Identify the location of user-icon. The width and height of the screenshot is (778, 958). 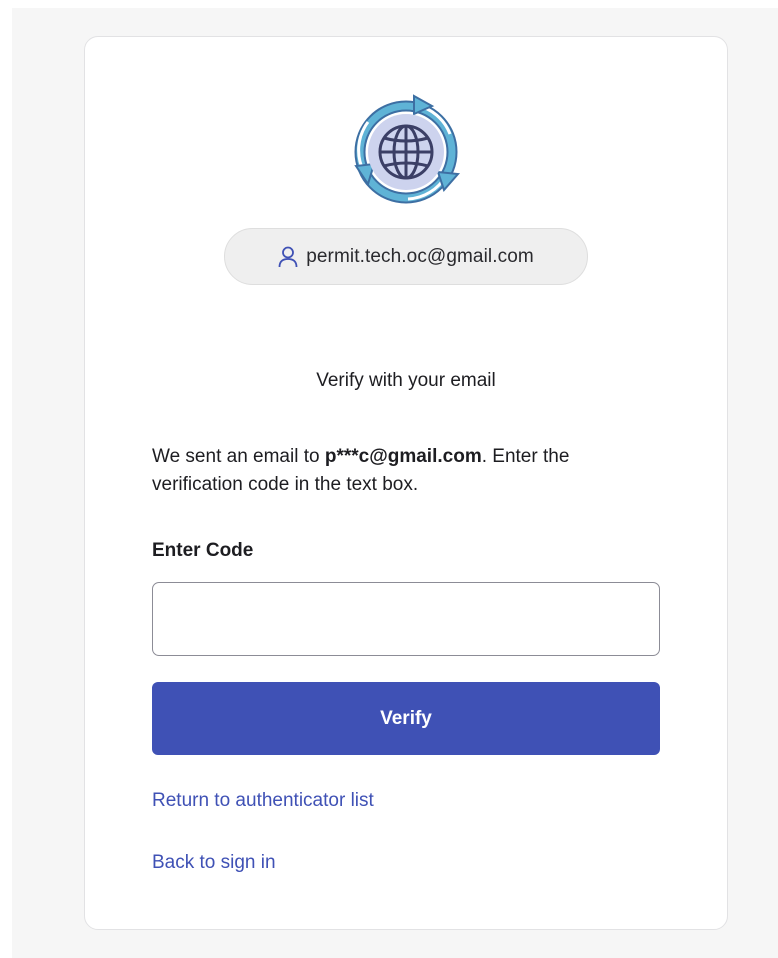
(288, 257).